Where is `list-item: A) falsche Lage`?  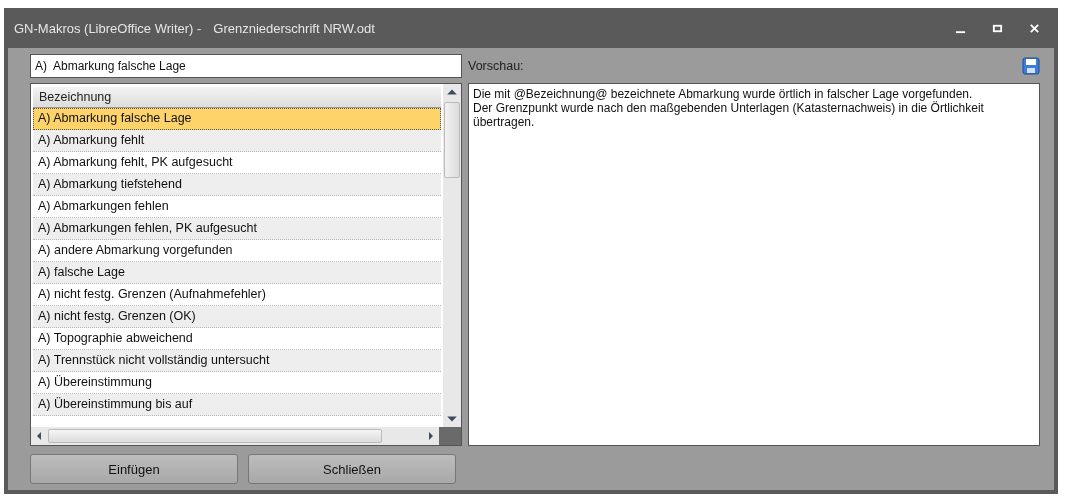 list-item: A) falsche Lage is located at coordinates (237, 273).